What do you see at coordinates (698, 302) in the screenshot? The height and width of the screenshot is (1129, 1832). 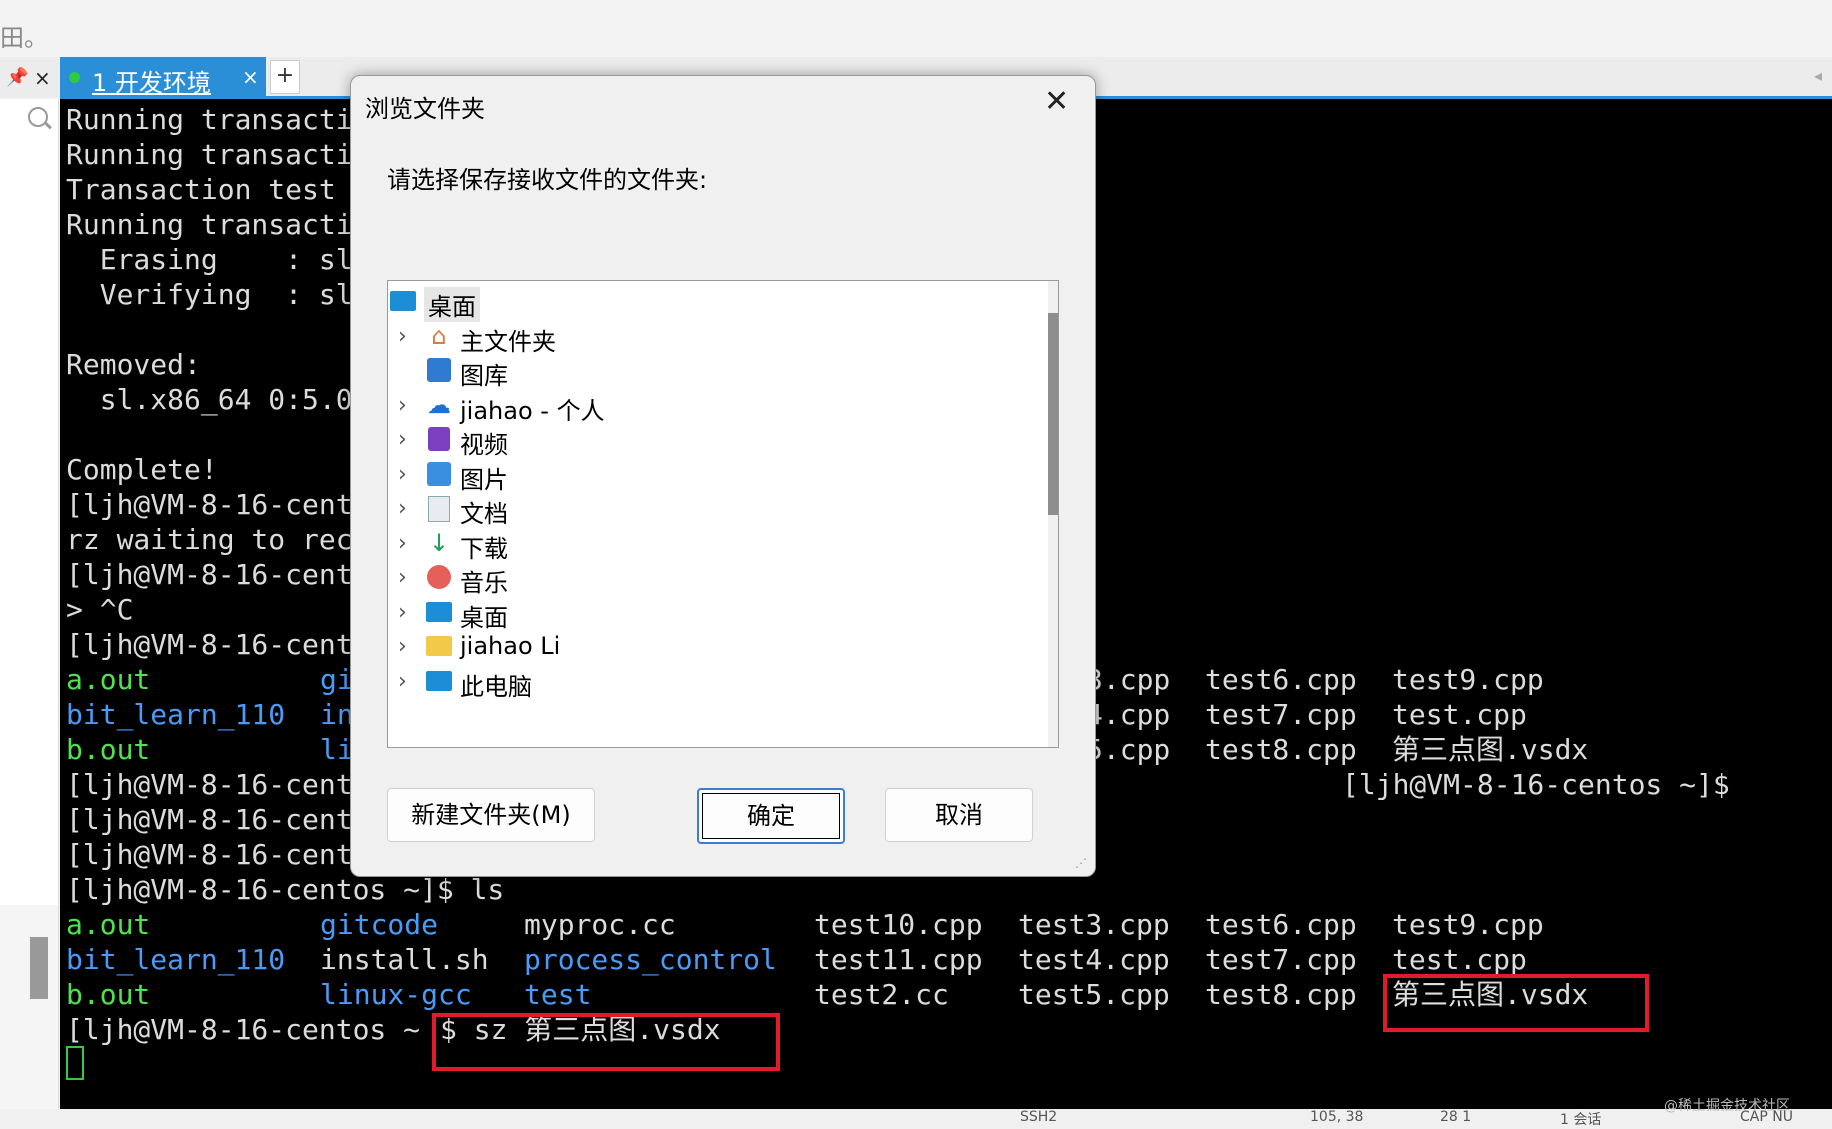 I see `tree-item: 桌面` at bounding box center [698, 302].